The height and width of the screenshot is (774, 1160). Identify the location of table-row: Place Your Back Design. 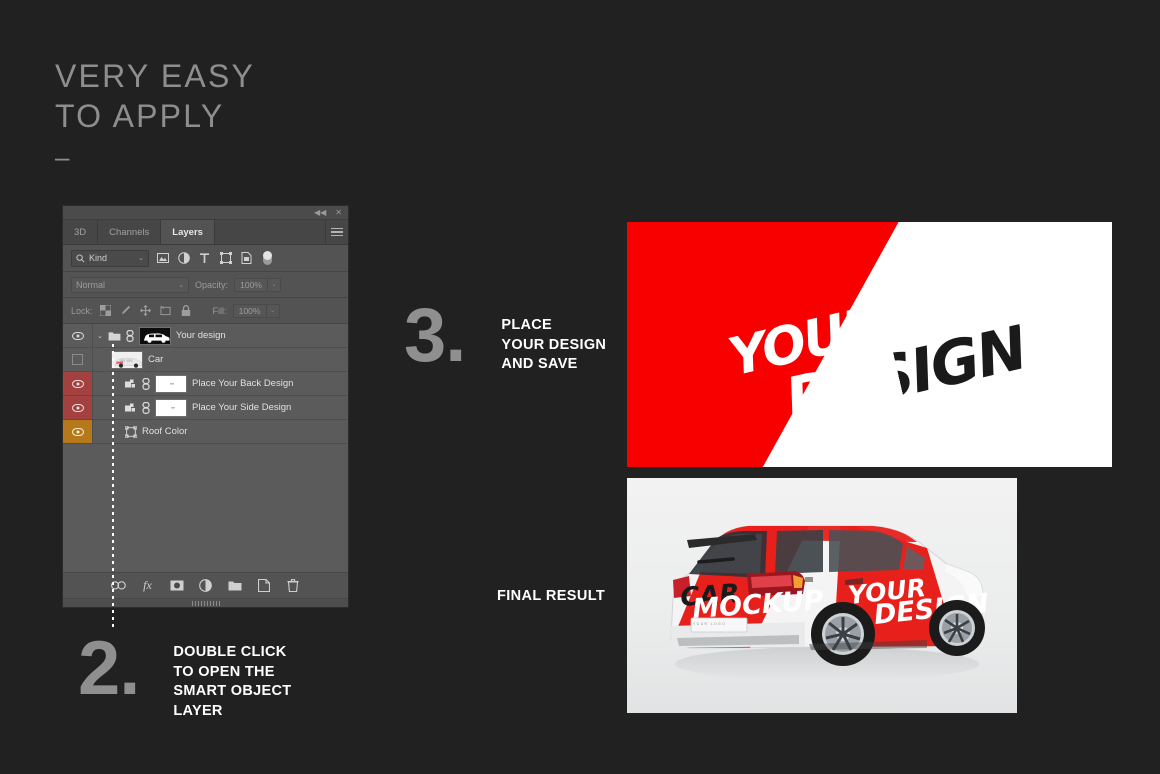
(205, 384).